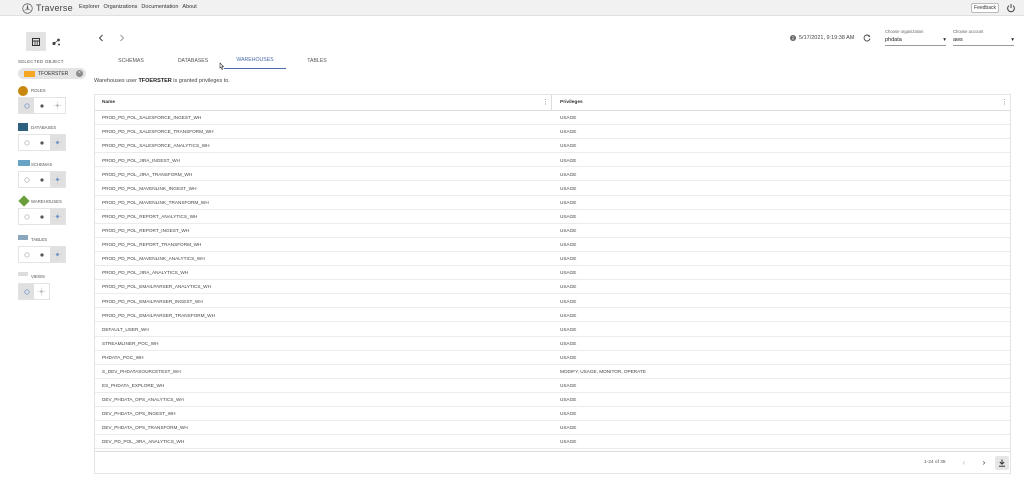  I want to click on graph-view-button, so click(56, 41).